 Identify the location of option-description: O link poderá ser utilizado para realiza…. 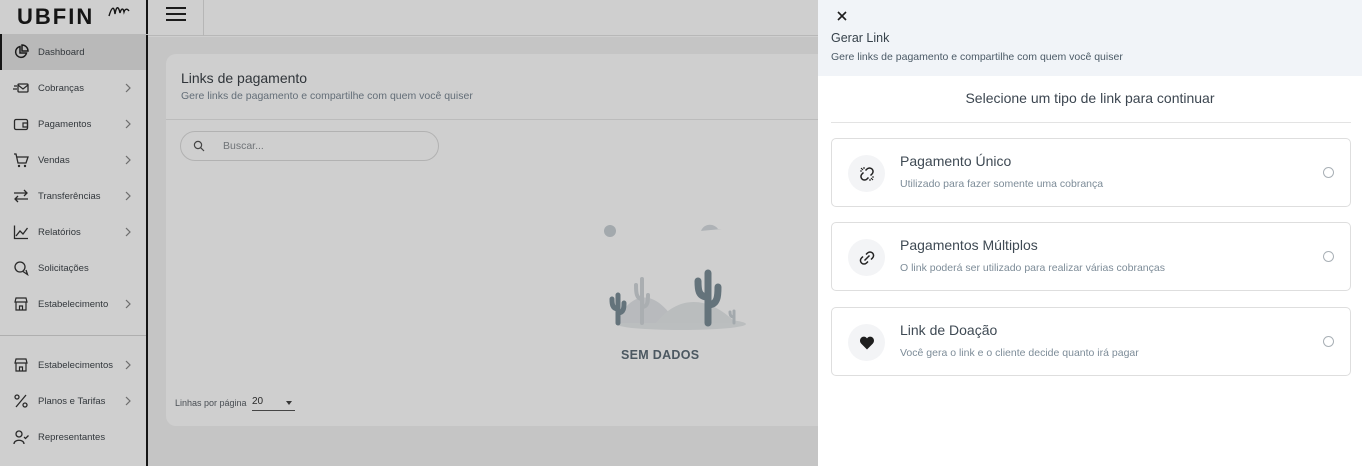
(1032, 268).